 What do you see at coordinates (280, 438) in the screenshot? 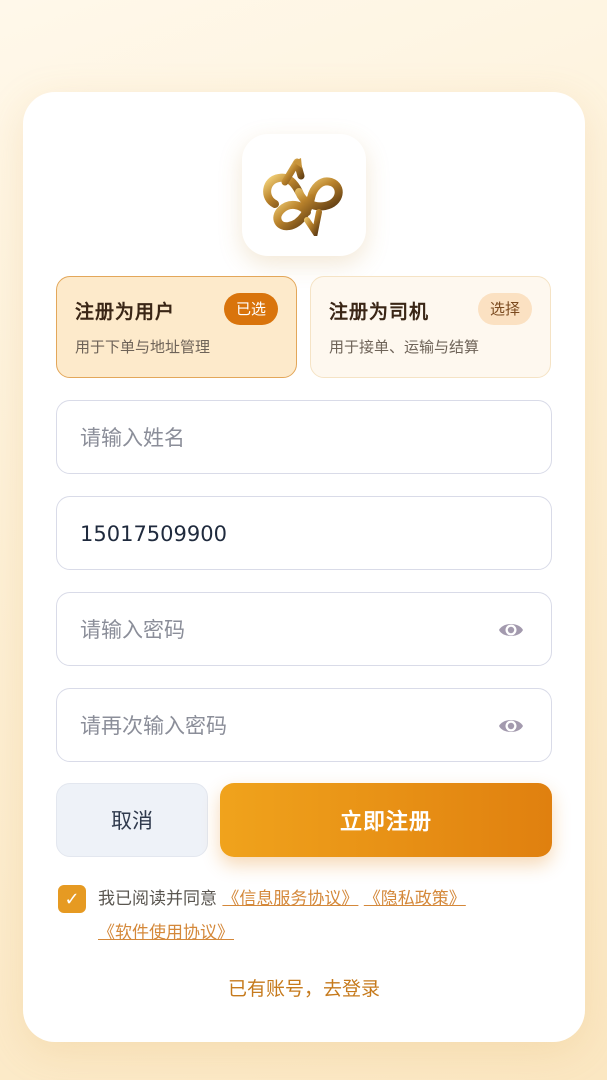
I see `name-input` at bounding box center [280, 438].